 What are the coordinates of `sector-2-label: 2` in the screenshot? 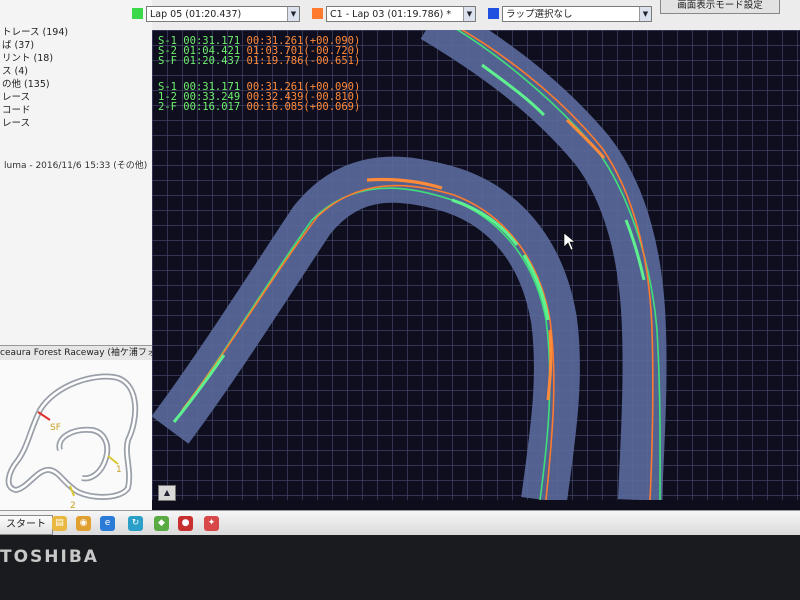 It's located at (73, 505).